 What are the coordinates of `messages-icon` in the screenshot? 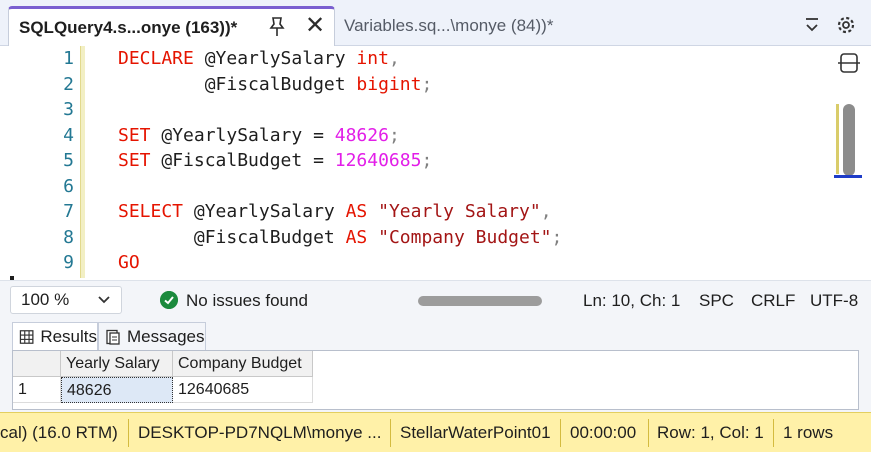 It's located at (113, 337).